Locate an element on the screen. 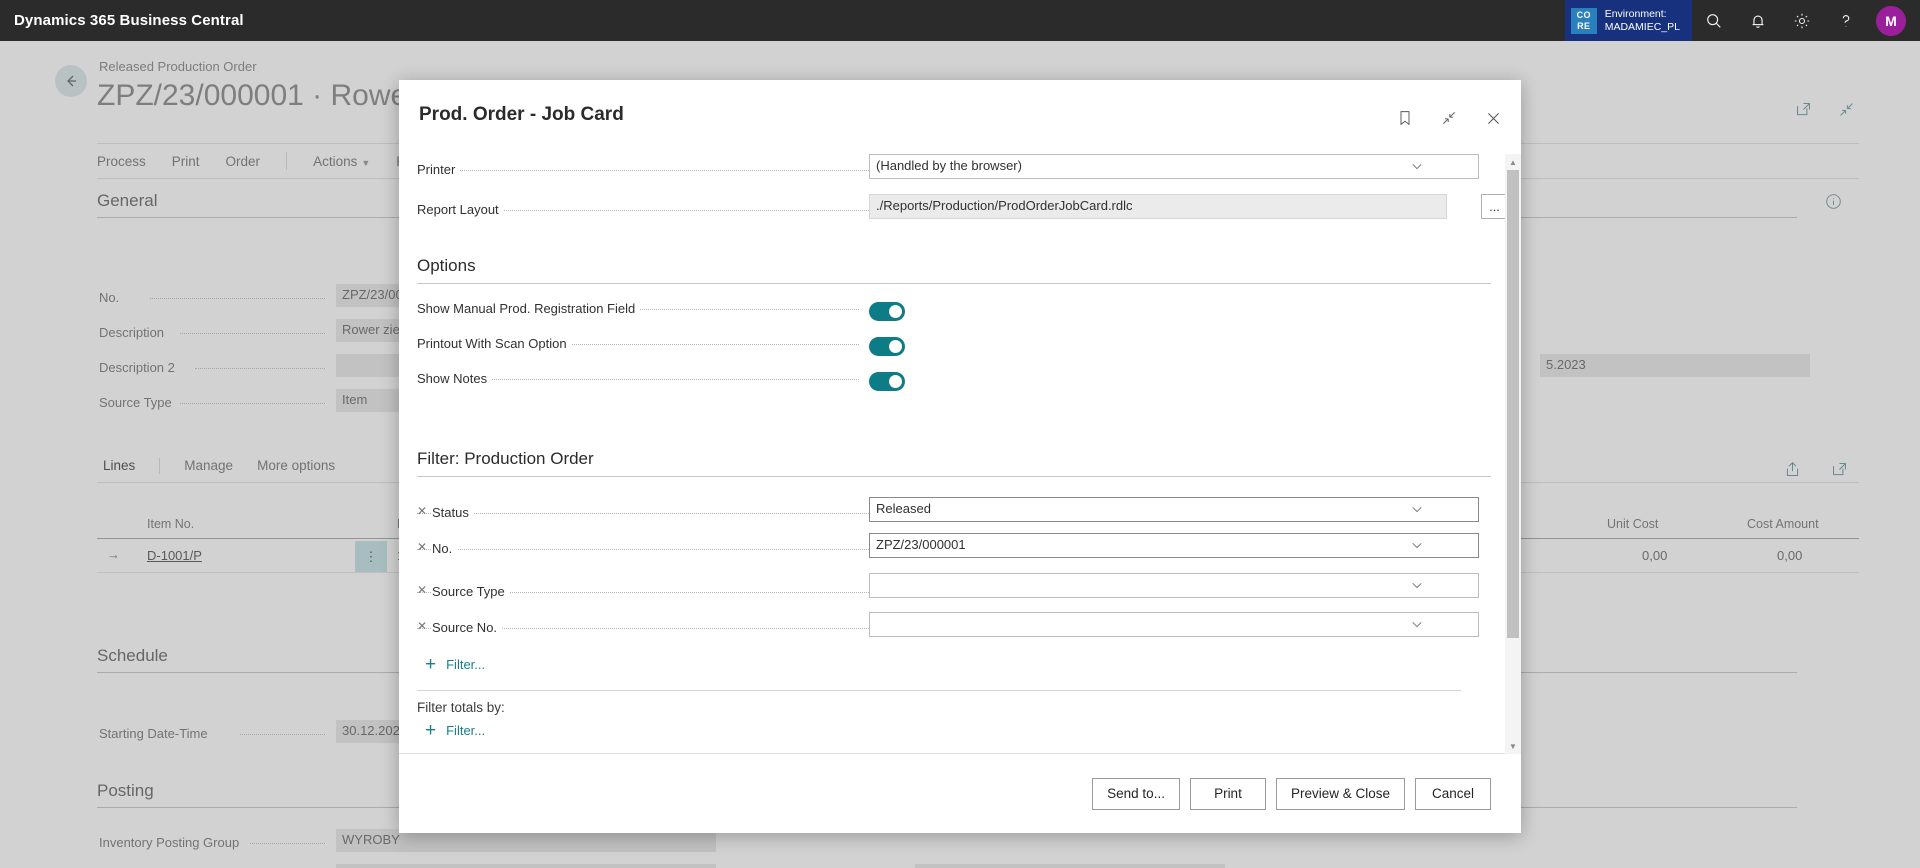  filter-label-source-no: Source No. is located at coordinates (467, 627).